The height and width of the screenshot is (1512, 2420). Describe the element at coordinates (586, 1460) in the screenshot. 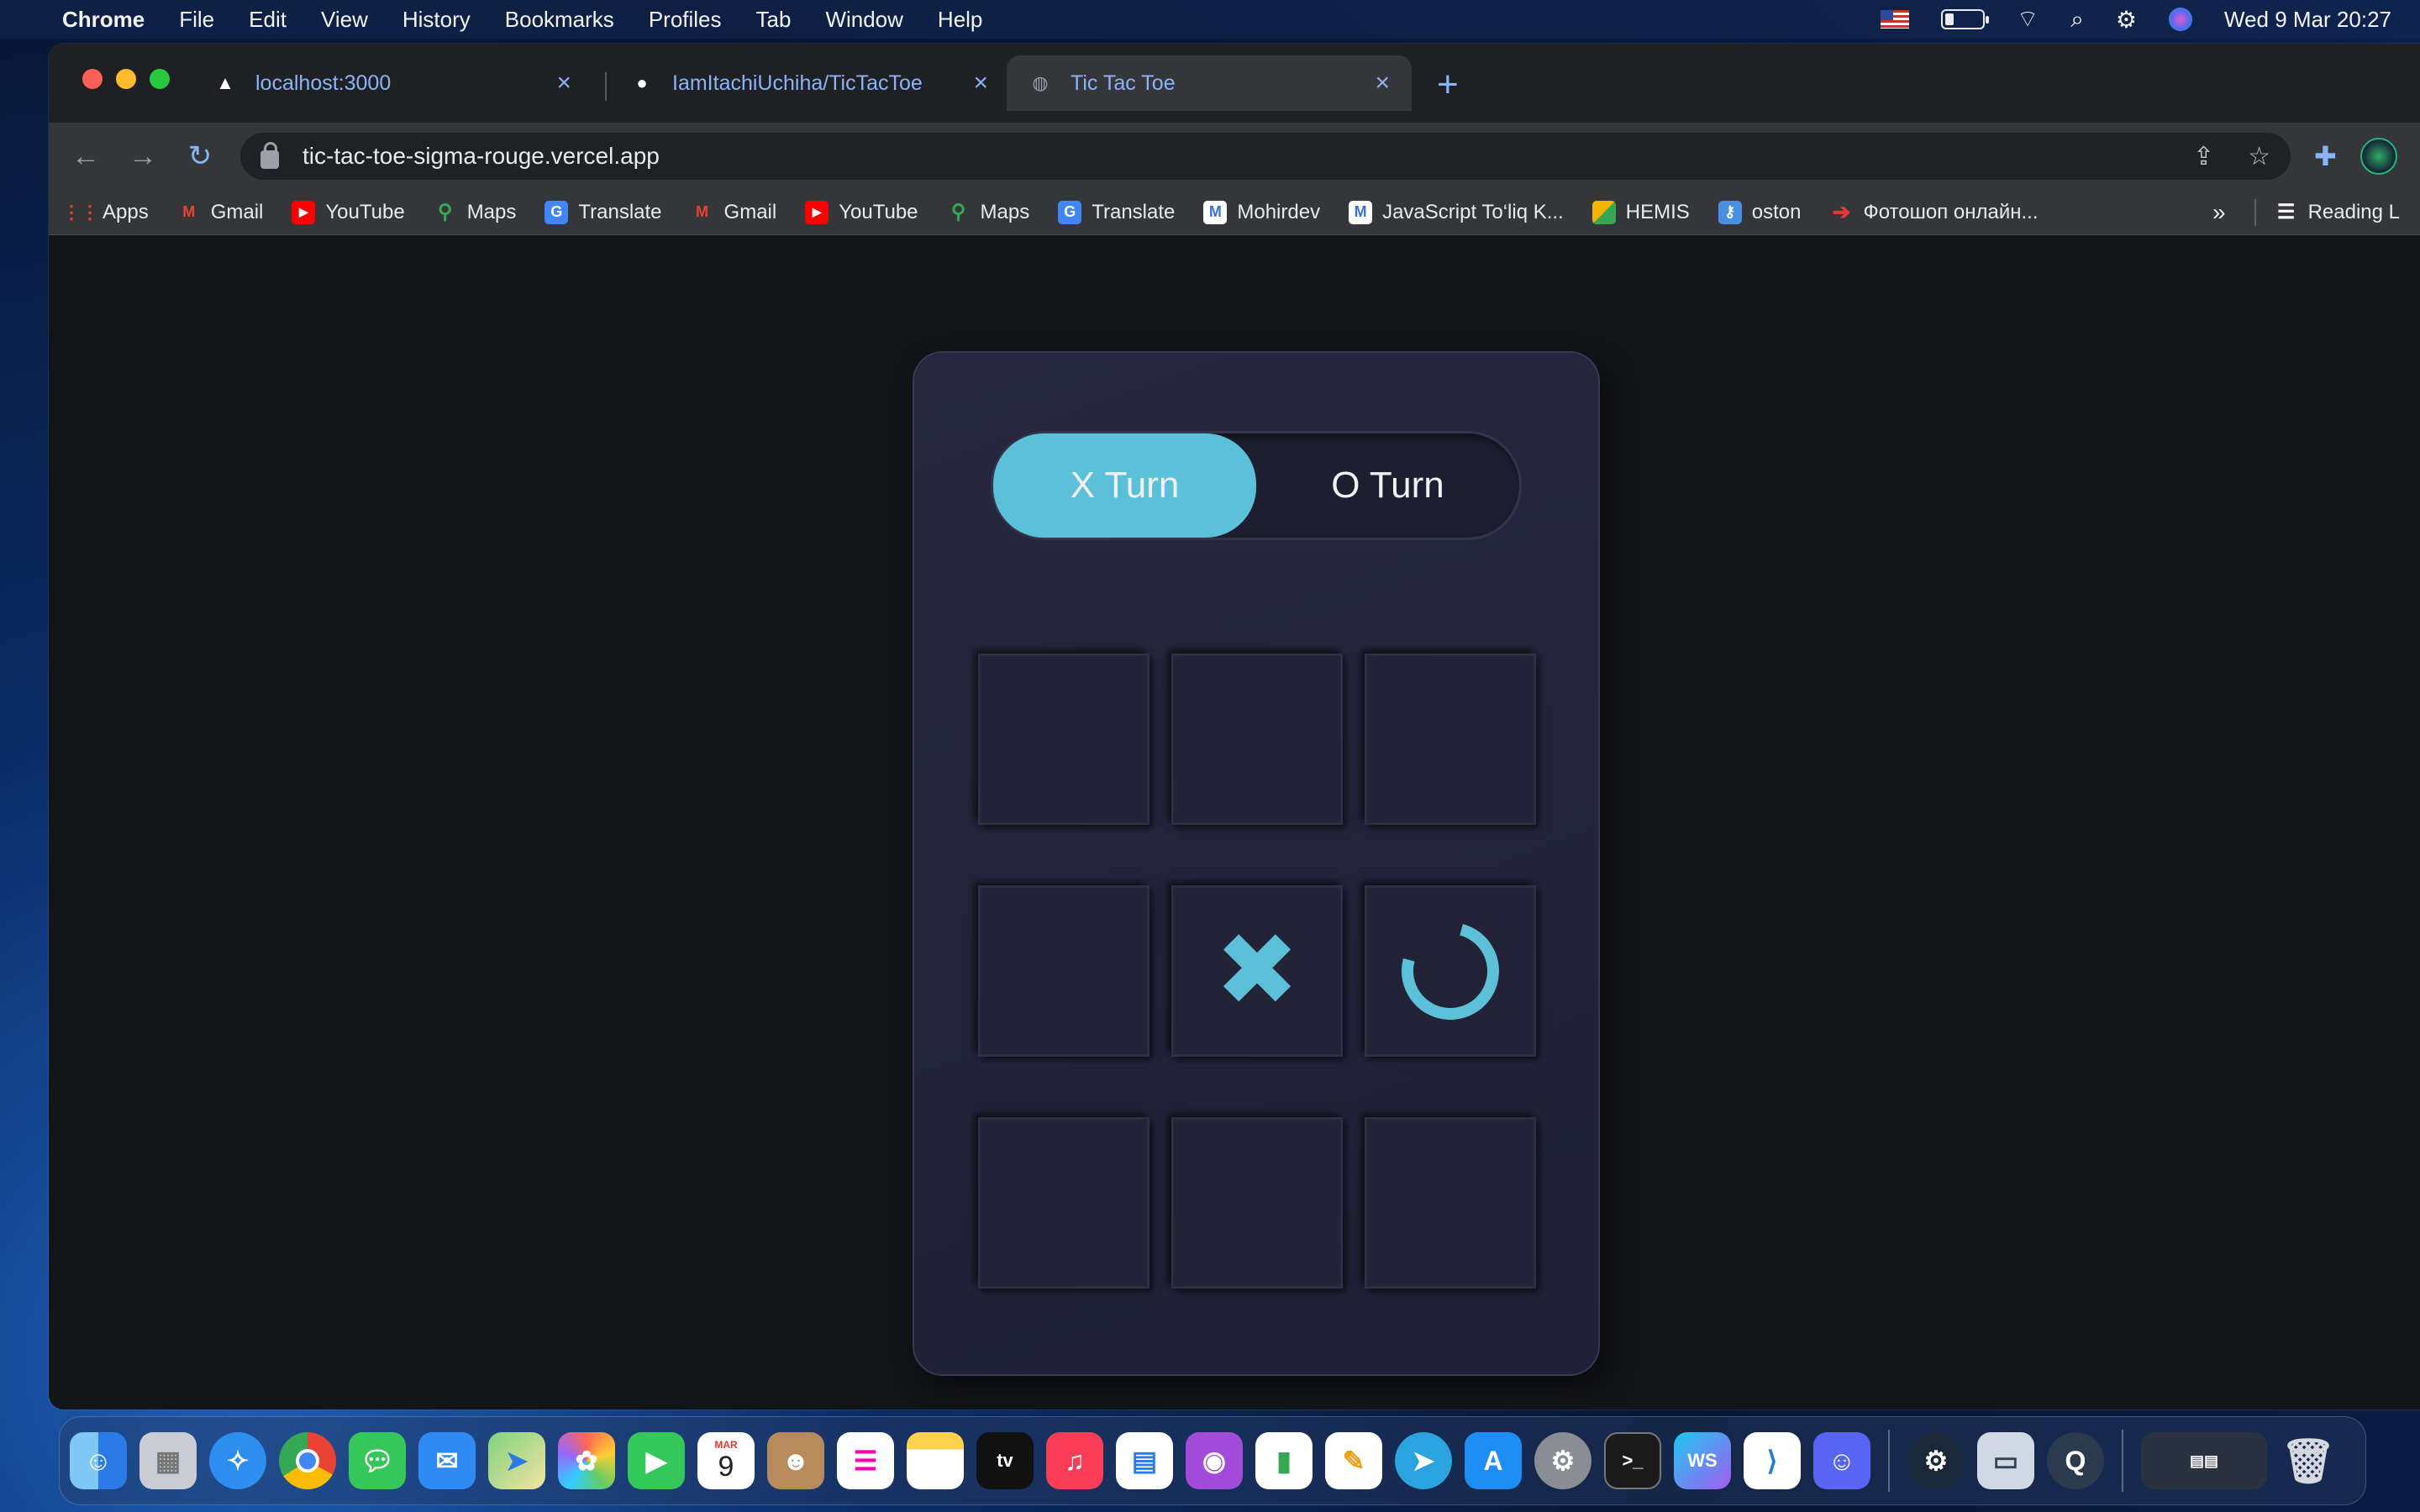

I see `photos-icon: ✿` at that location.